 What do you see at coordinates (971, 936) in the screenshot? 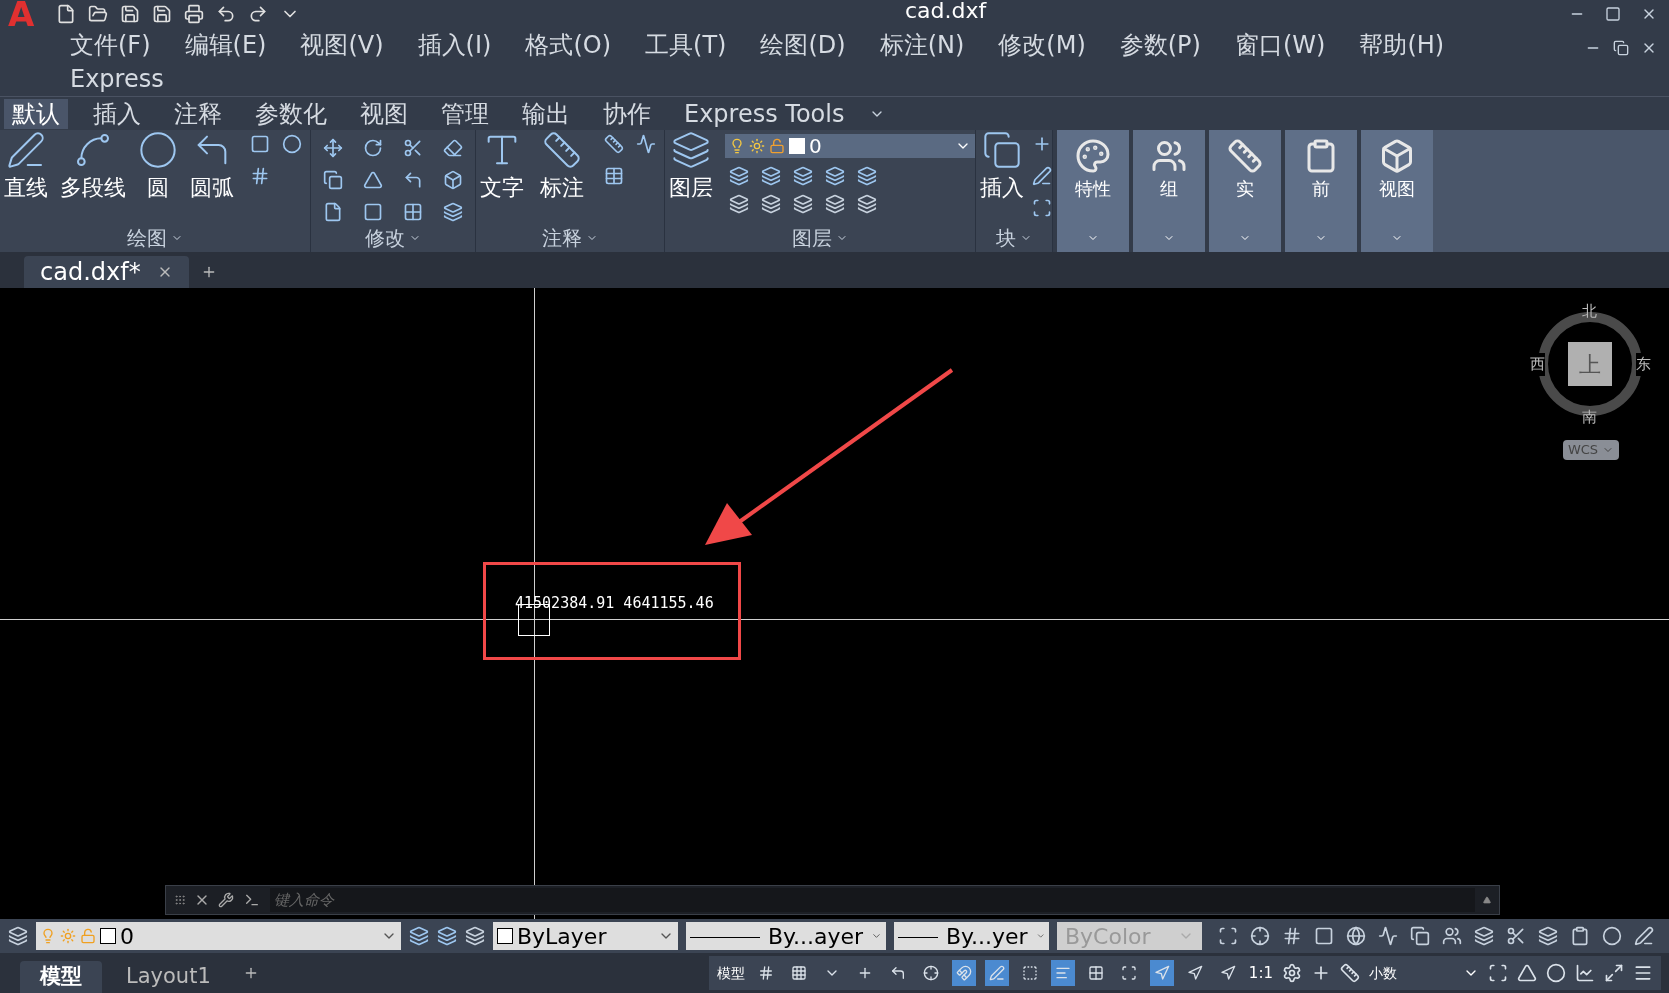
I see `lineweight-dropdown: By...yer` at bounding box center [971, 936].